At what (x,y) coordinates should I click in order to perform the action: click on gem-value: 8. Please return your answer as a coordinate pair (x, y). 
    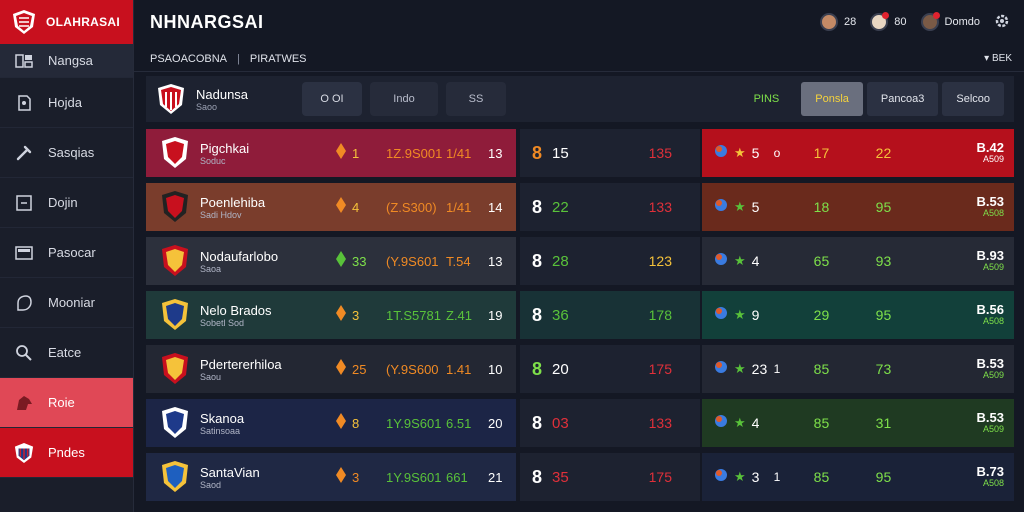
    Looking at the image, I should click on (356, 423).